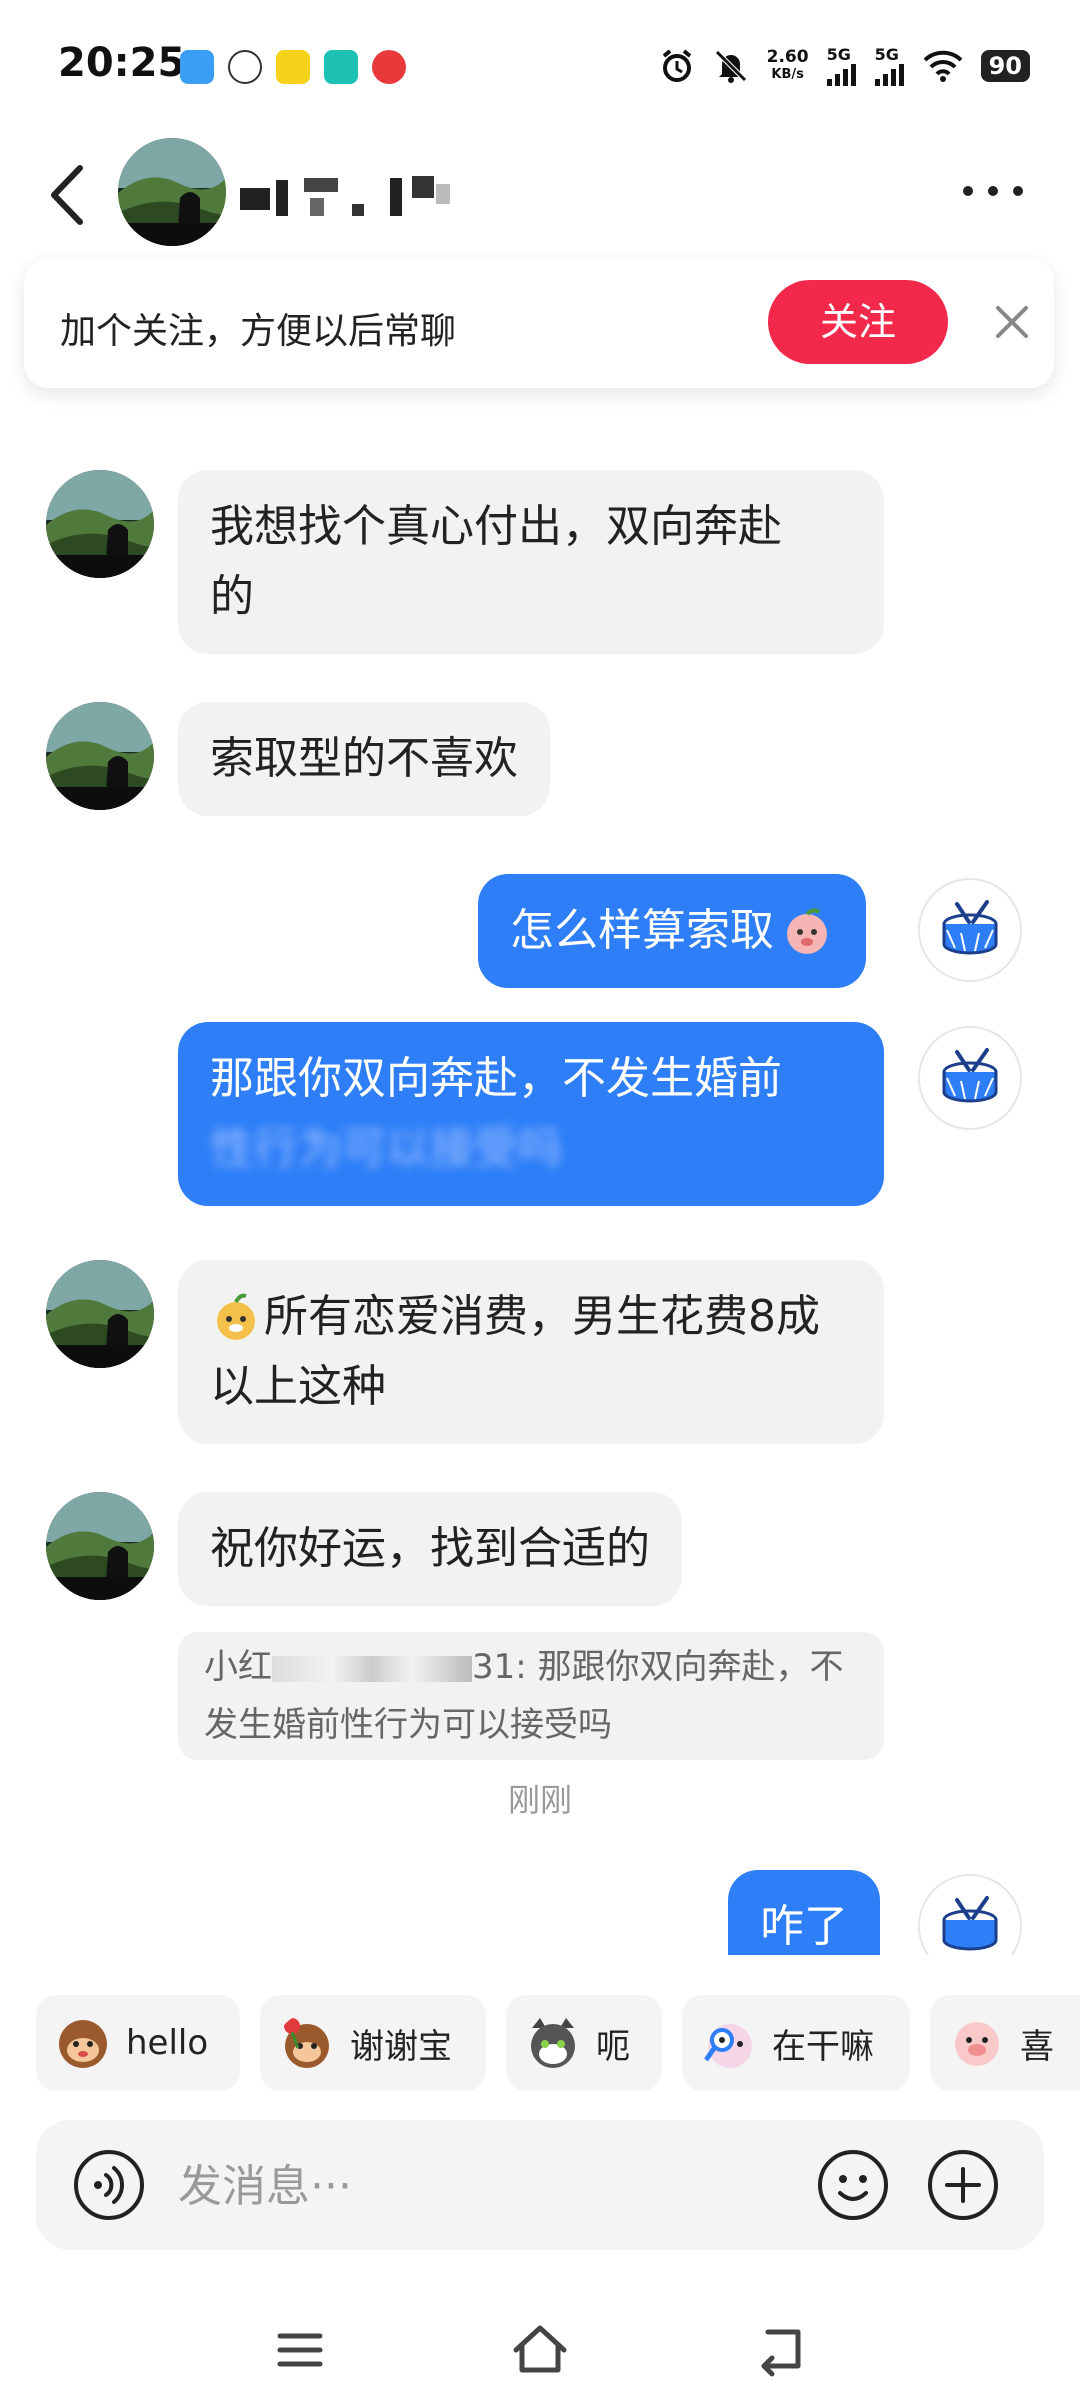 The image size is (1080, 2400). What do you see at coordinates (83, 2044) in the screenshot?
I see `monkey-wave-icon` at bounding box center [83, 2044].